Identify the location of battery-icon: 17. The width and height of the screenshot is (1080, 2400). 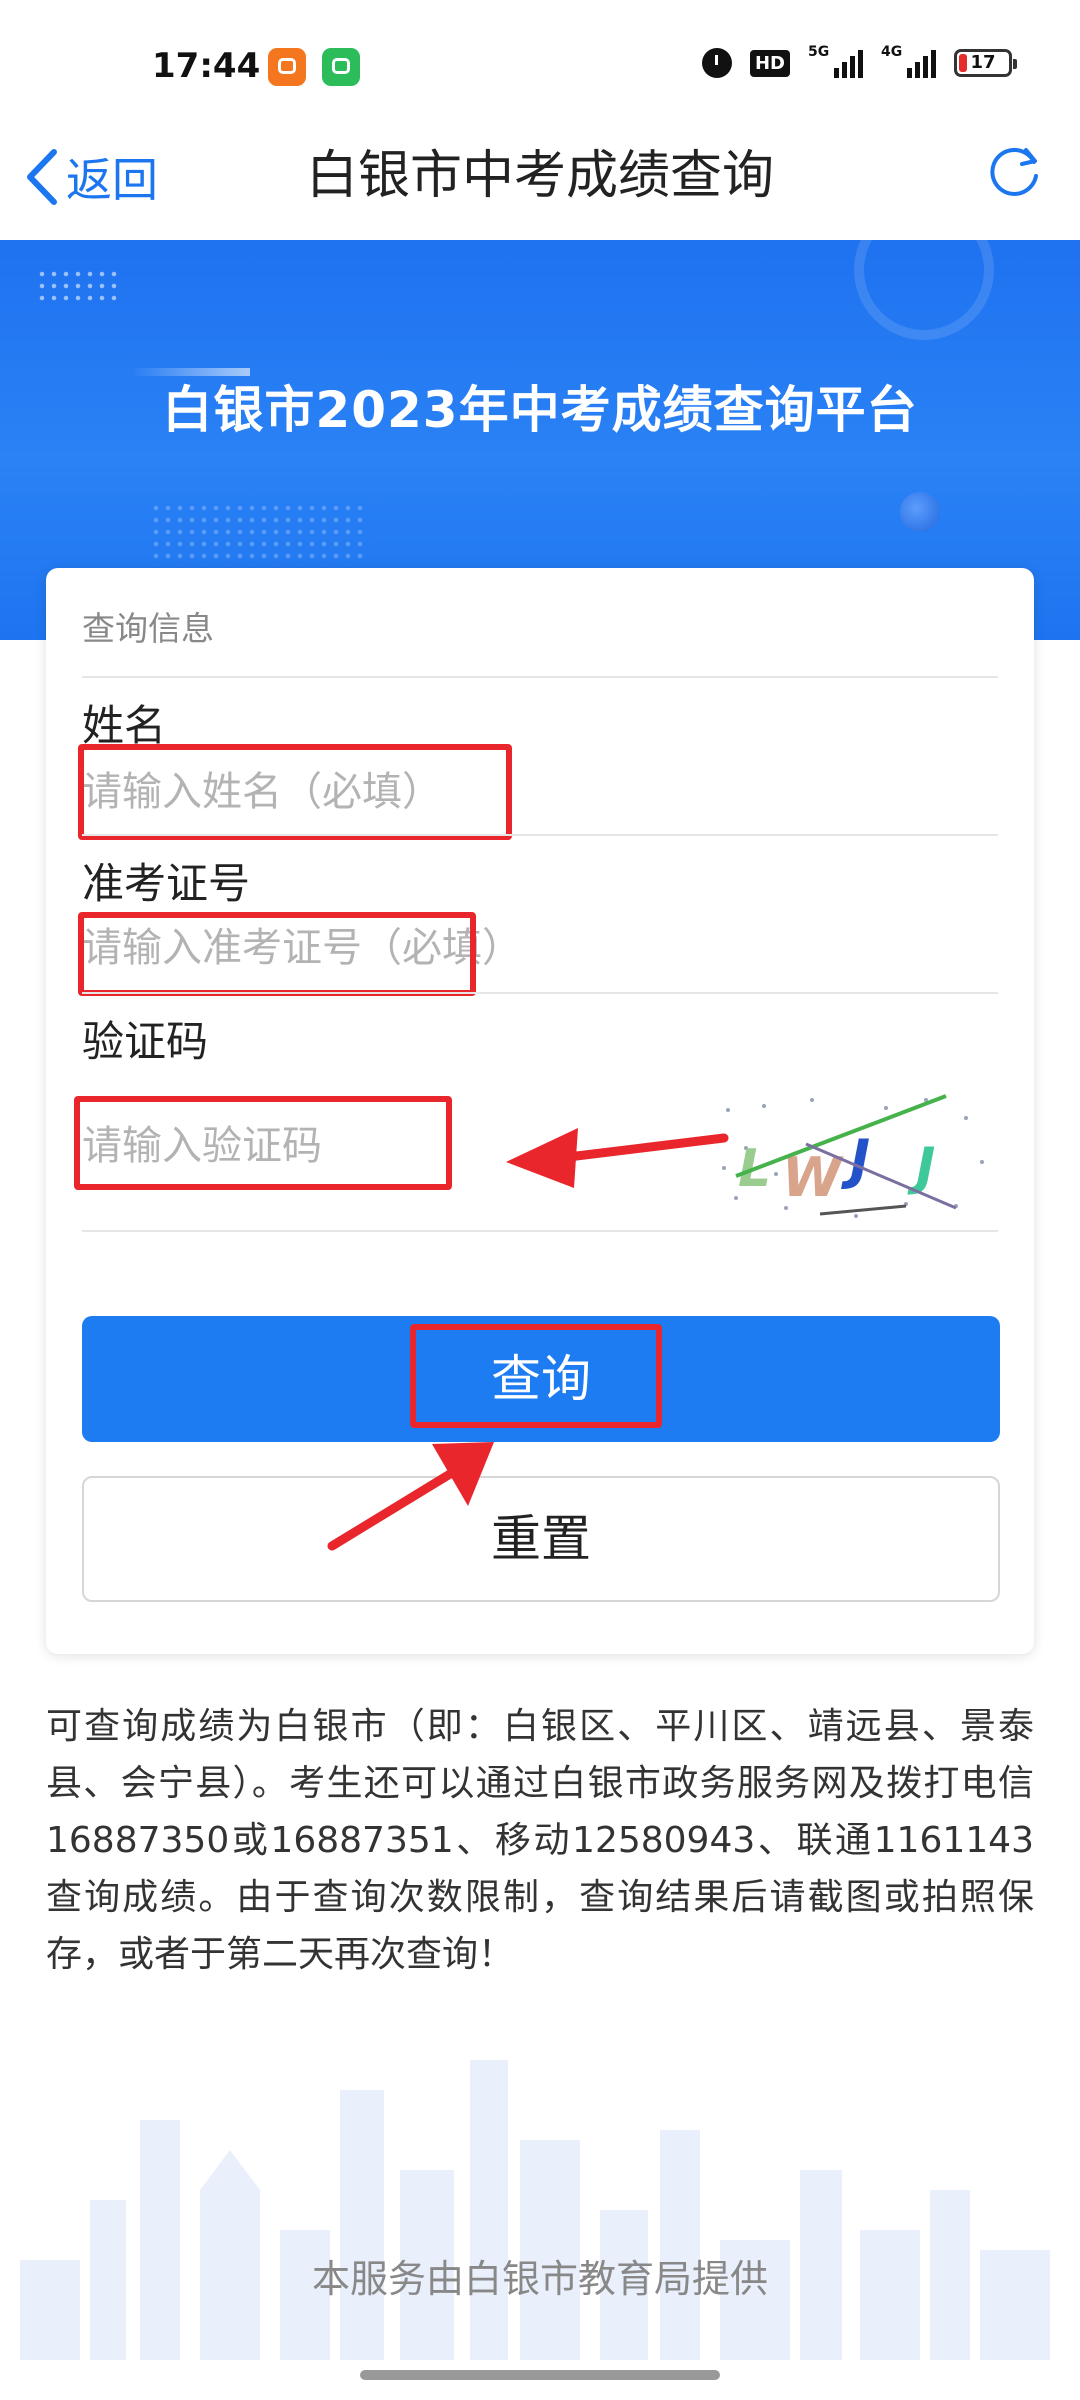
(985, 63).